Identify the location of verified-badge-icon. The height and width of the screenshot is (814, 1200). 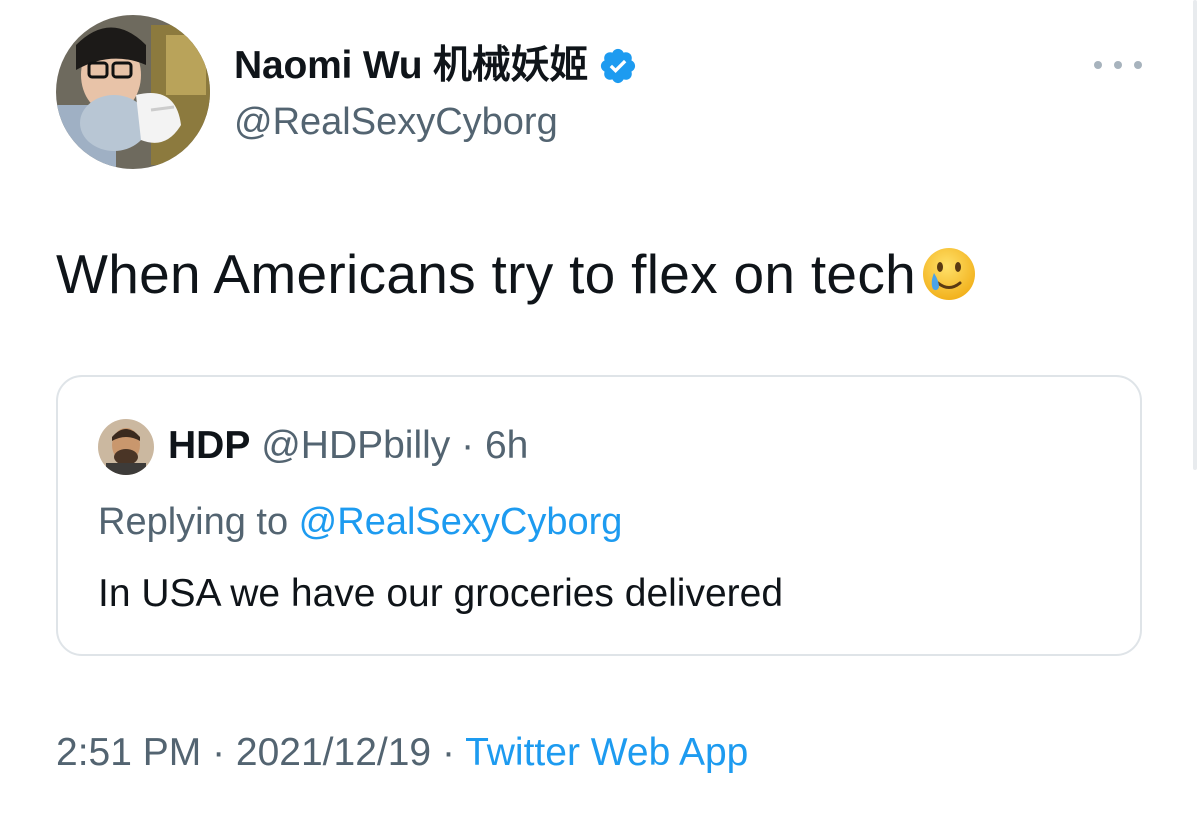
(618, 66).